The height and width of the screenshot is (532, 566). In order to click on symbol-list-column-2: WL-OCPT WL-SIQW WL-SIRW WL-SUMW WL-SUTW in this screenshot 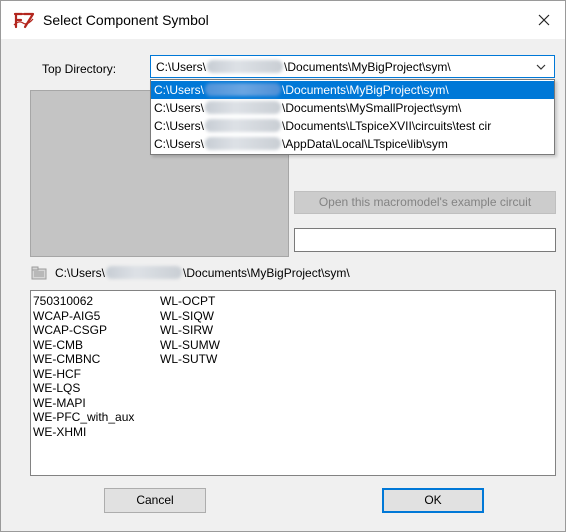, I will do `click(190, 330)`.